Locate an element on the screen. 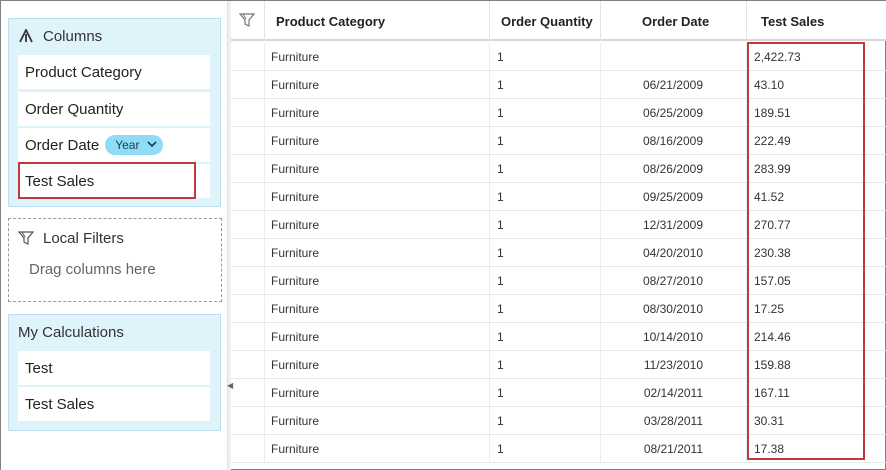 The width and height of the screenshot is (886, 470). table-row: Furniture 1 11/23/2010 159.88 is located at coordinates (558, 365).